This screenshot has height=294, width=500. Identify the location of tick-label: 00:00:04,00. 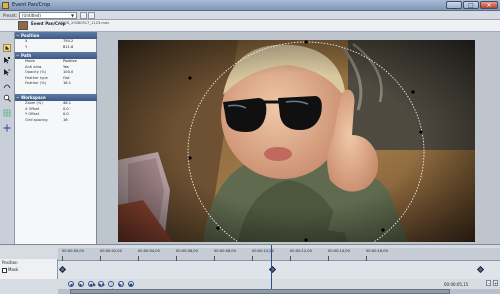
(149, 251).